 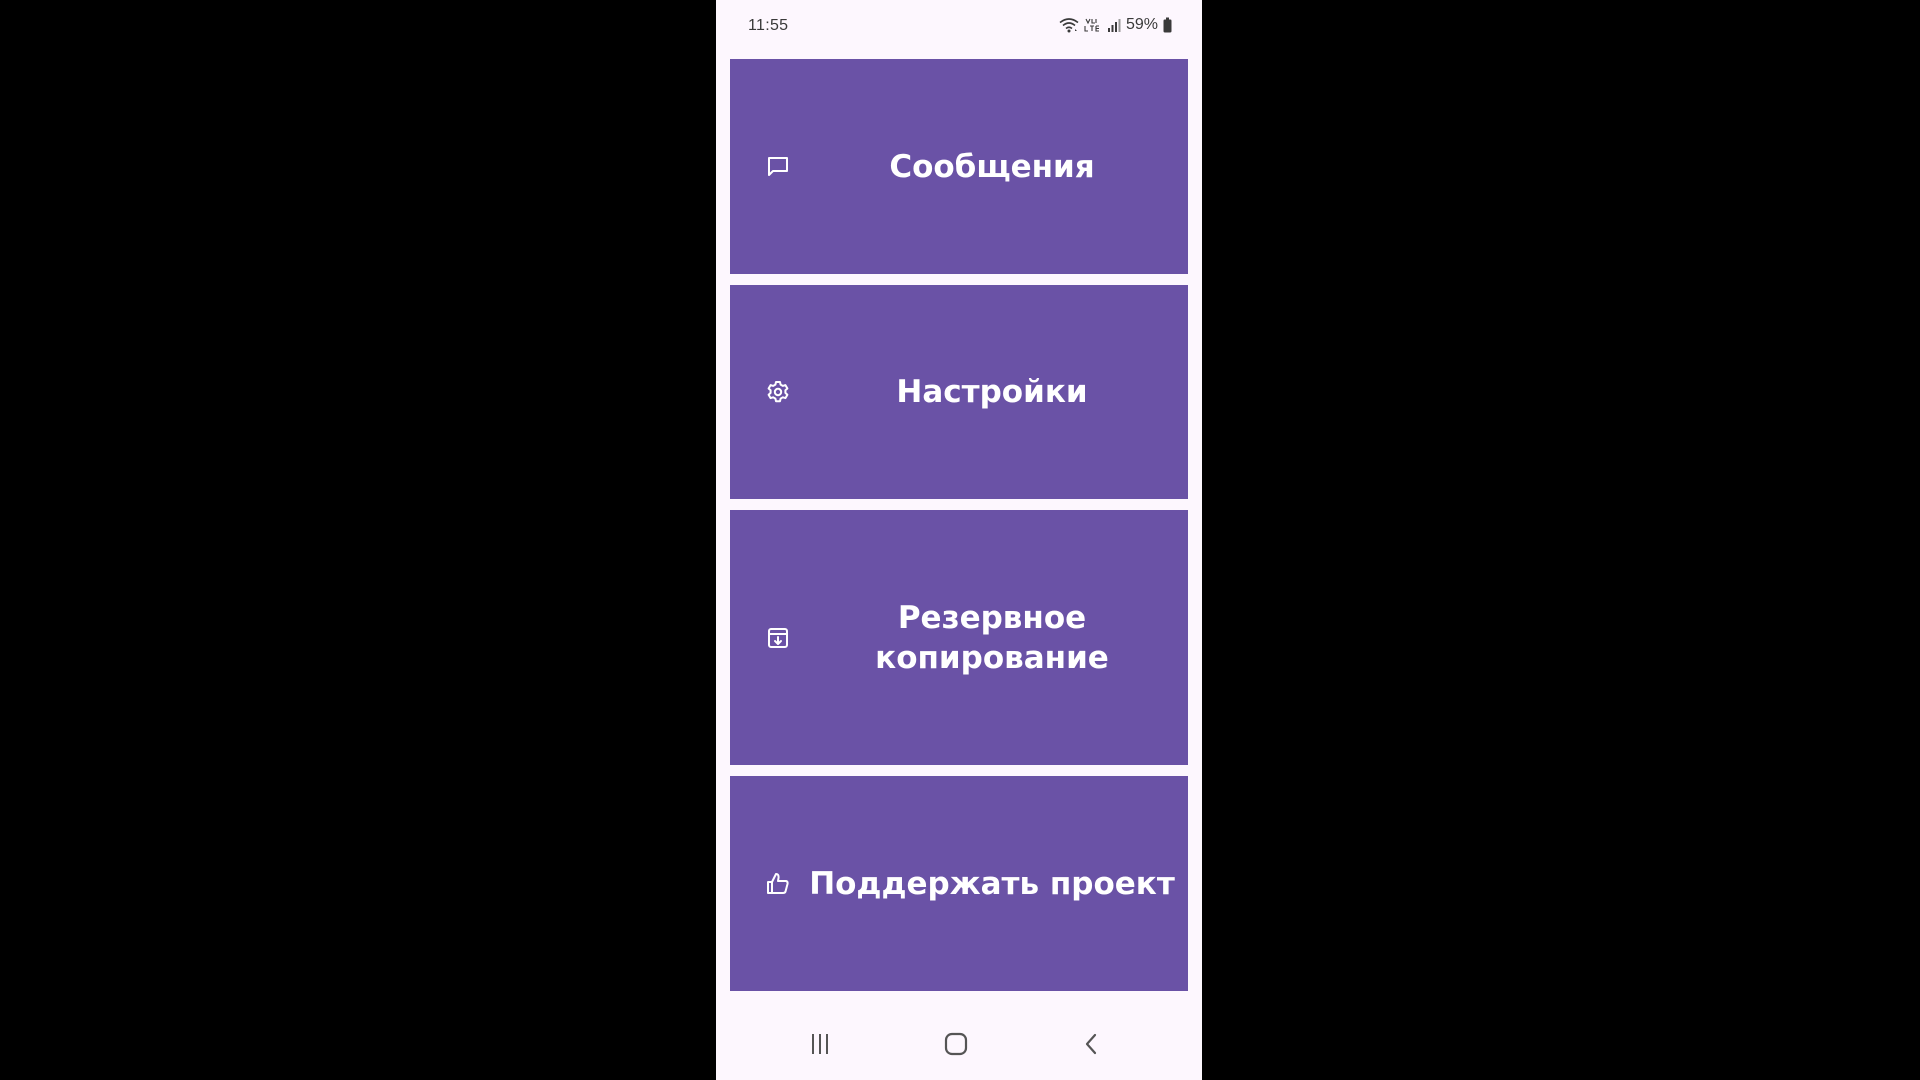 I want to click on home-button, so click(x=956, y=1046).